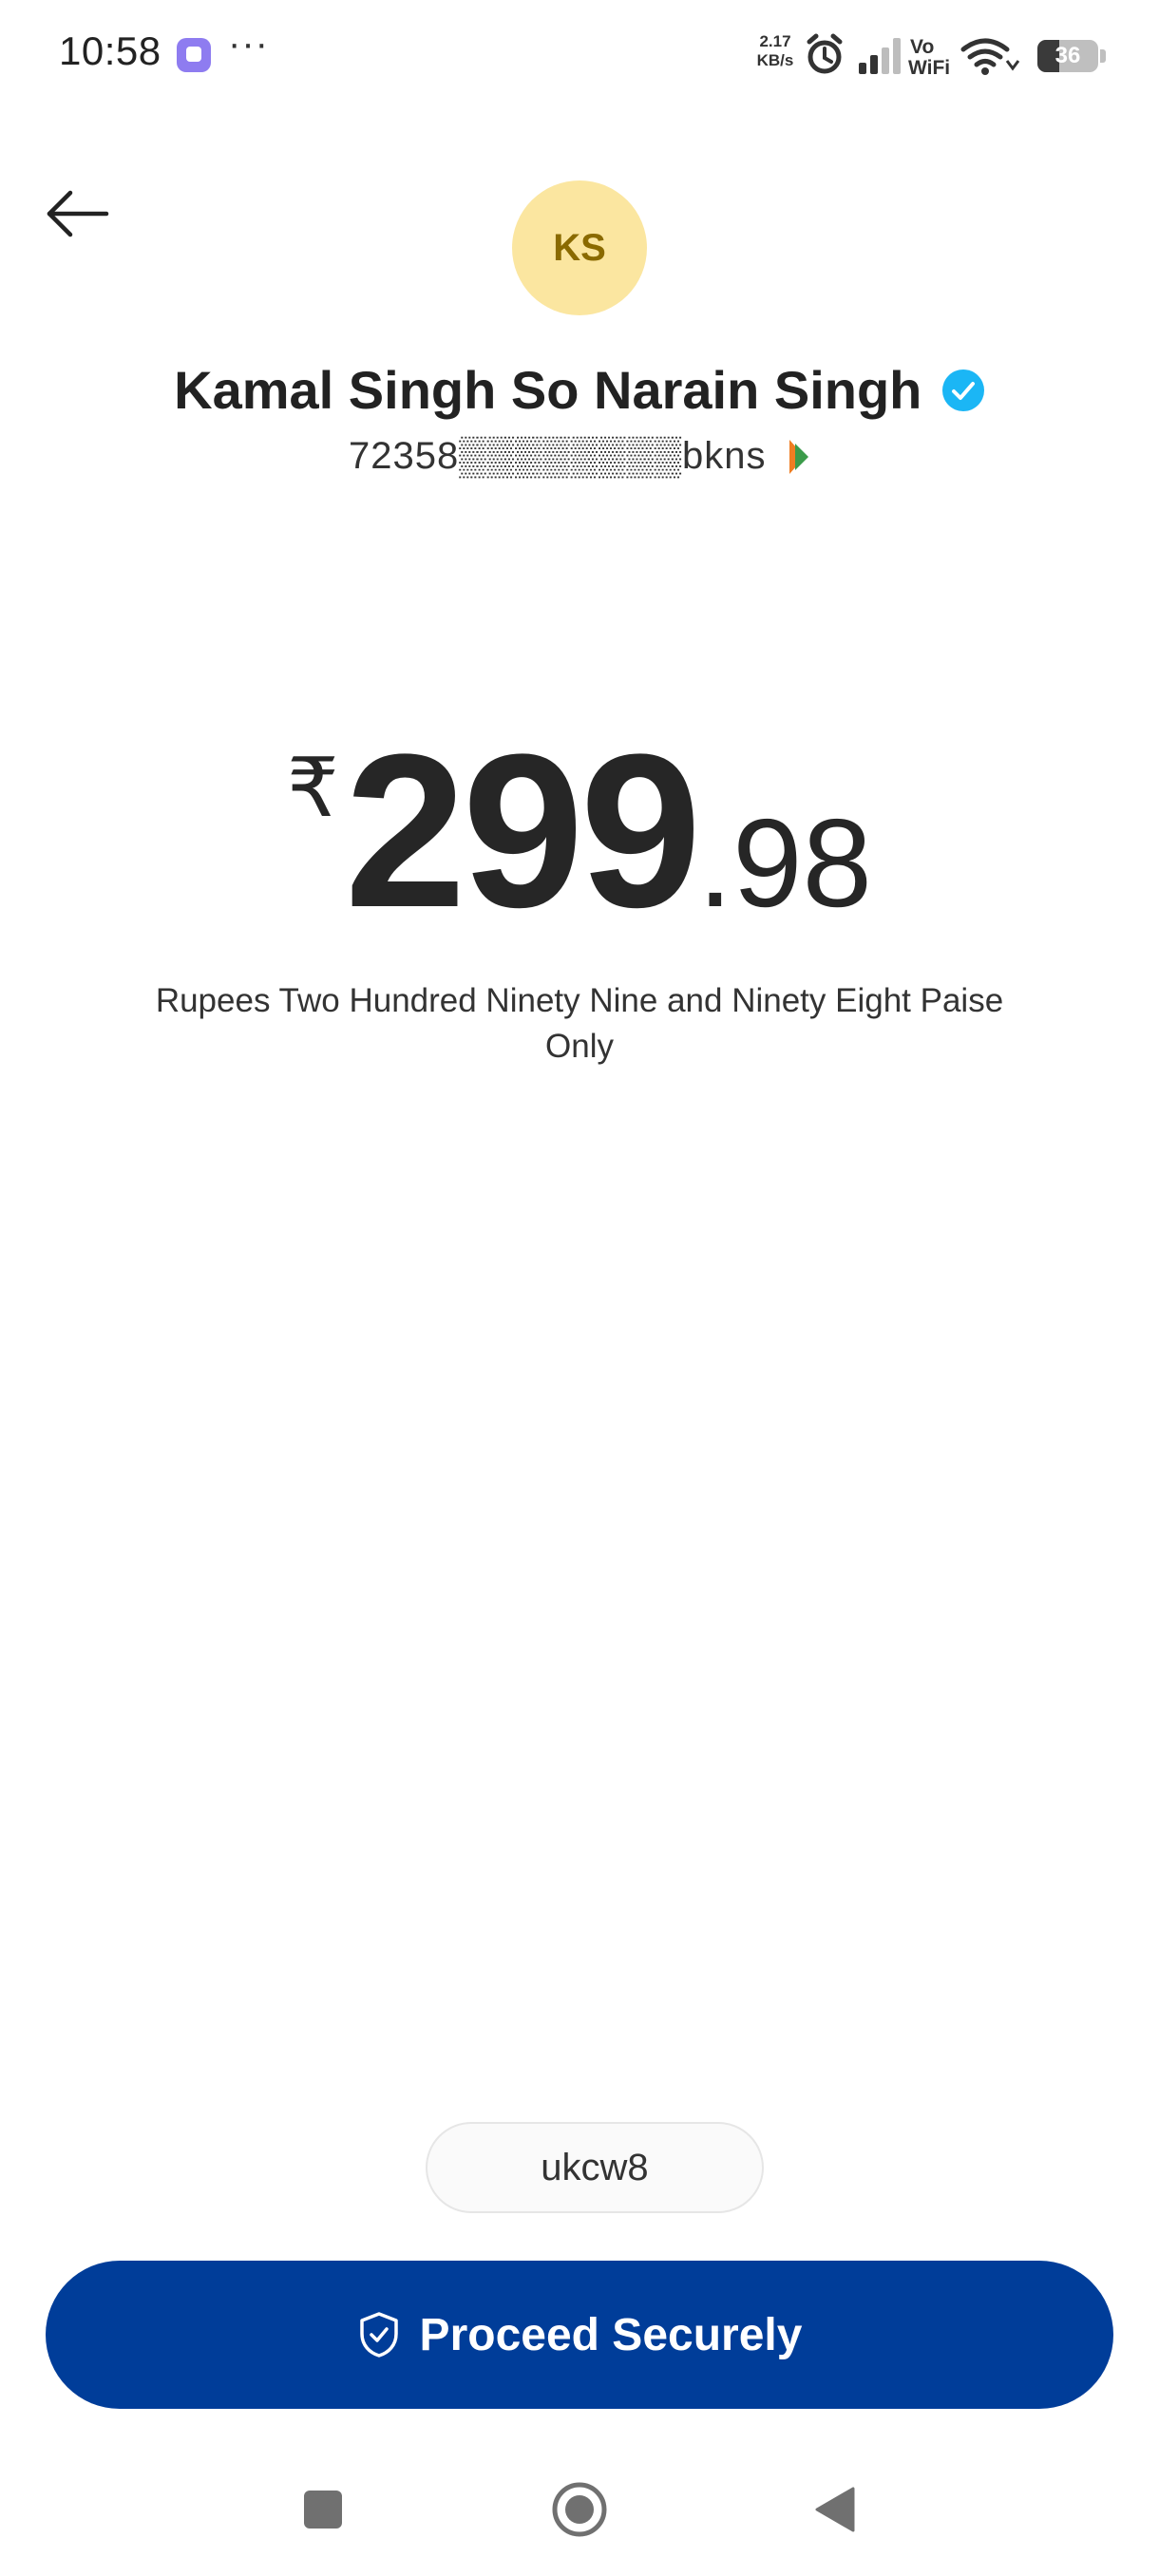  I want to click on arrow-left-icon, so click(78, 213).